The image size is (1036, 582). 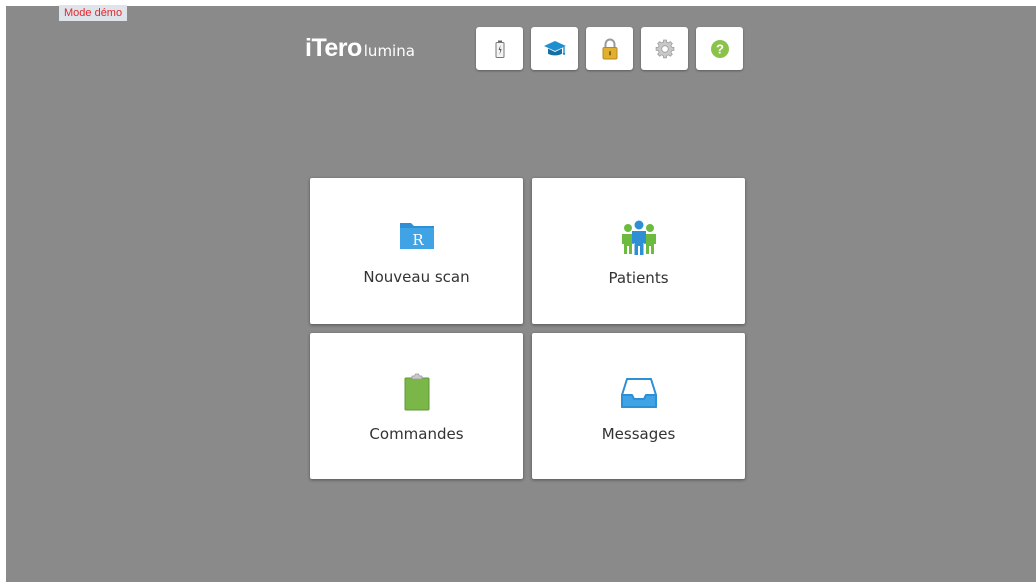 I want to click on demo-mode-badge: Mode démo, so click(x=93, y=13).